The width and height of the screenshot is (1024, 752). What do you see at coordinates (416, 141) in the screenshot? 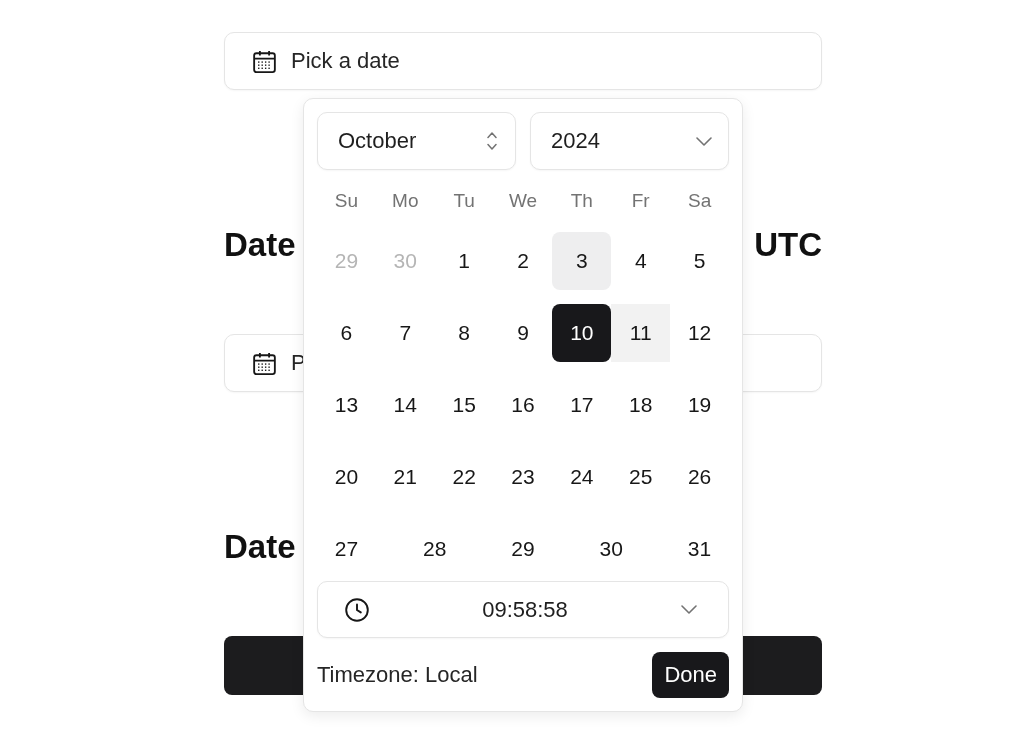
I see `month-select: October` at bounding box center [416, 141].